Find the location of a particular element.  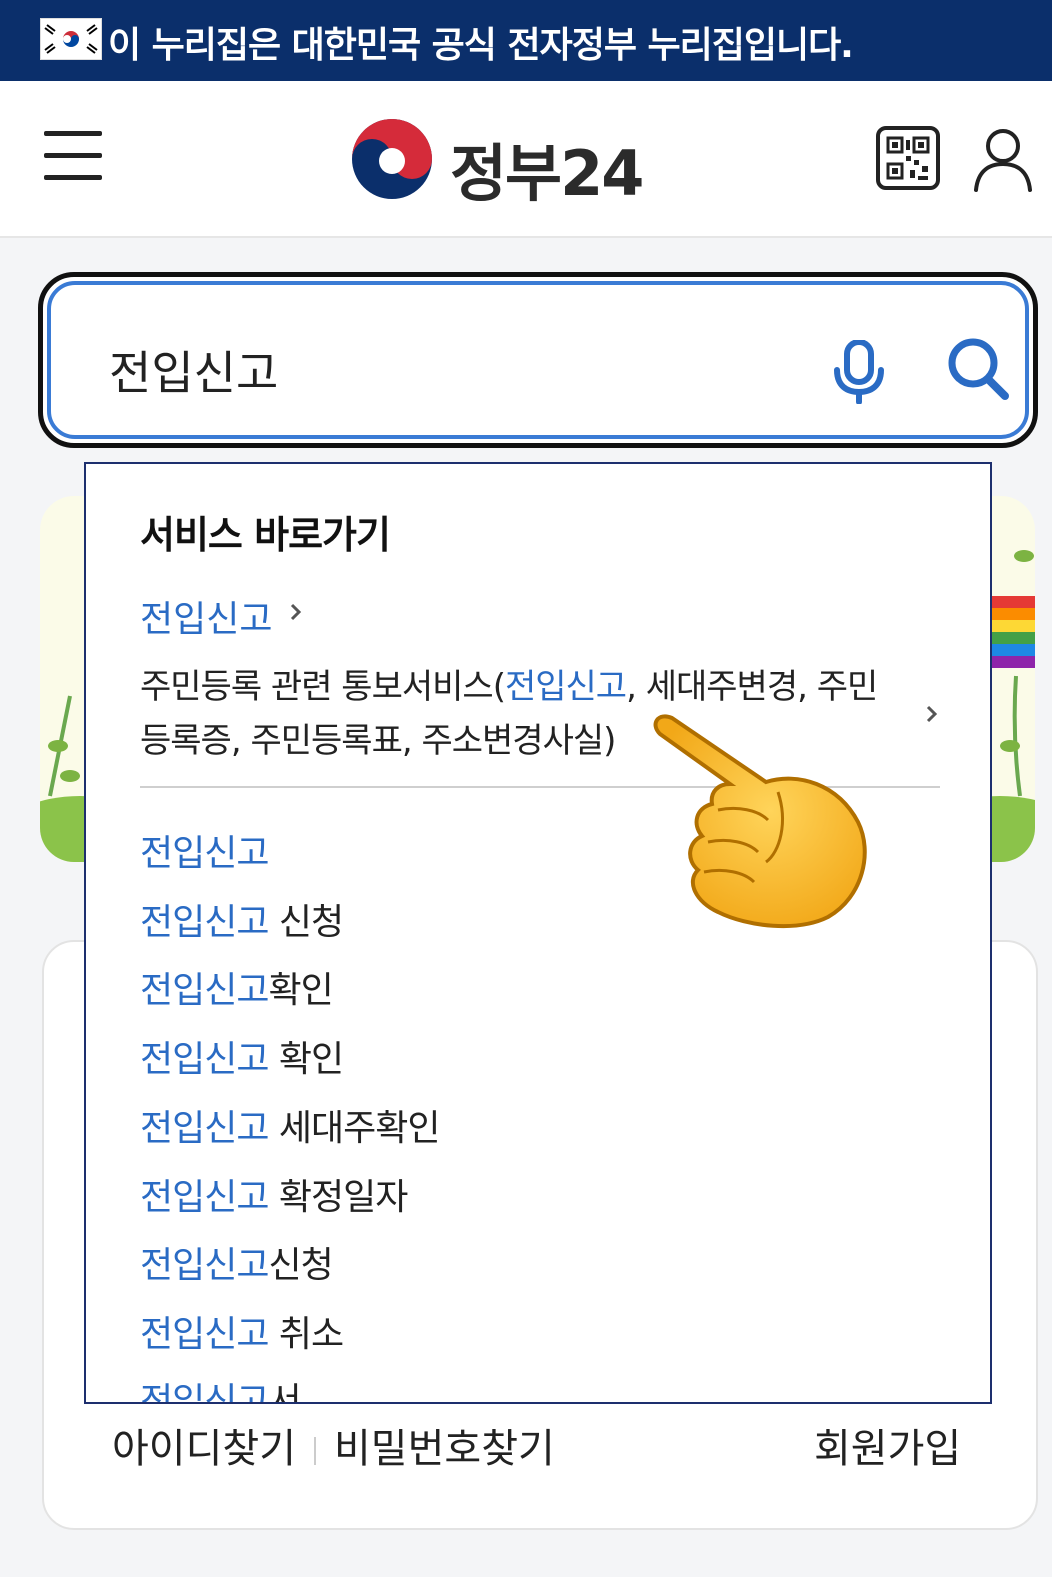

microphone-icon is located at coordinates (859, 372).